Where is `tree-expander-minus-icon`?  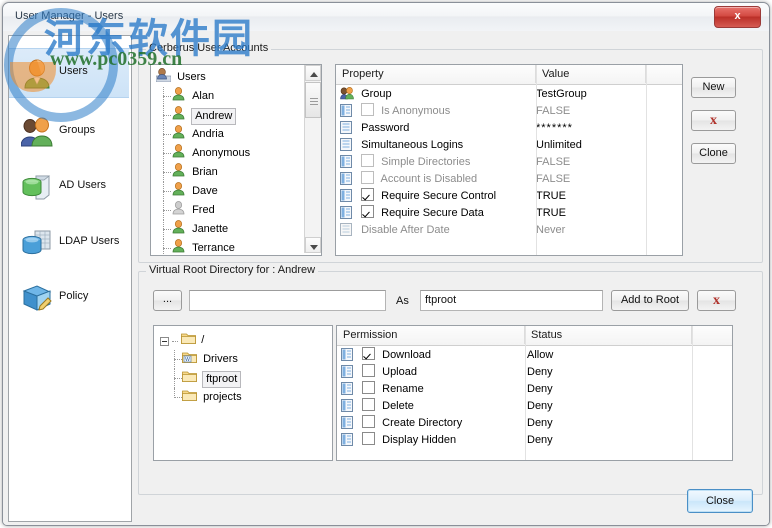 tree-expander-minus-icon is located at coordinates (164, 341).